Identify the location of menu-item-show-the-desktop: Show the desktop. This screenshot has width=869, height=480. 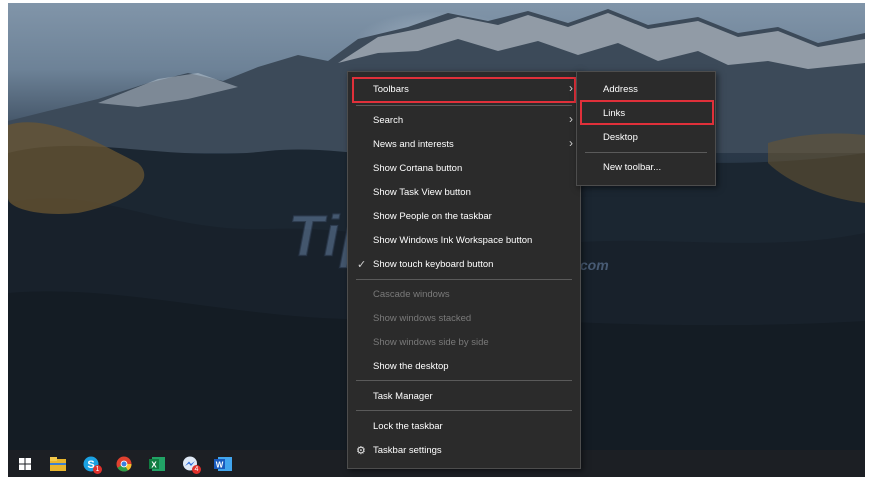
(464, 366).